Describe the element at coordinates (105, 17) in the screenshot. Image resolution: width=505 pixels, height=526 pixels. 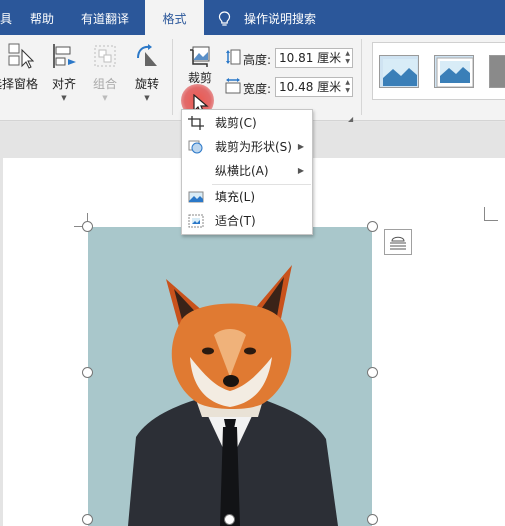
I see `tab-youdao-translate: 有道翻译` at that location.